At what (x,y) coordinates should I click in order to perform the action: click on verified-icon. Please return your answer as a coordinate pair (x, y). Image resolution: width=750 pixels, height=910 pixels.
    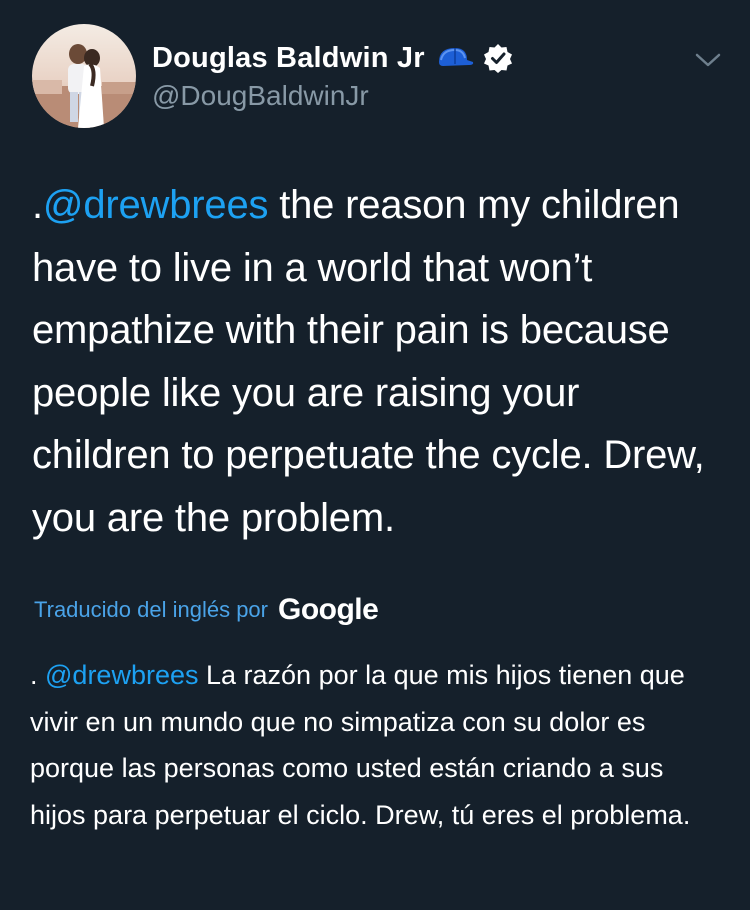
    Looking at the image, I should click on (498, 58).